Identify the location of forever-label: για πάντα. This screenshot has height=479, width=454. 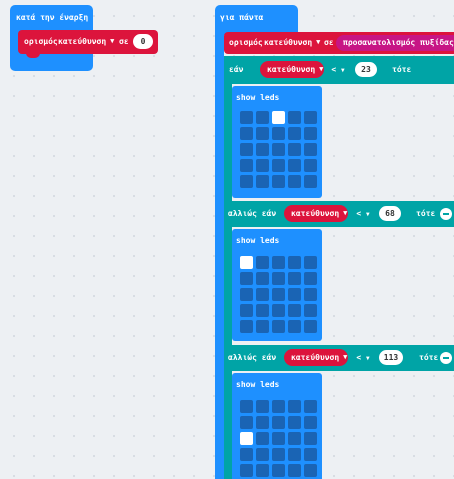
(242, 17).